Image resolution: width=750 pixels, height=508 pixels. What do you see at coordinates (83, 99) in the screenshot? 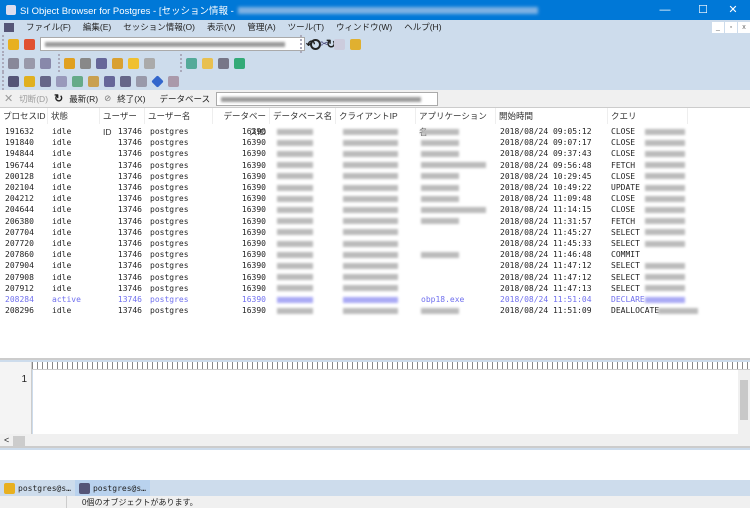
I see `refresh-button: 最新(R)` at bounding box center [83, 99].